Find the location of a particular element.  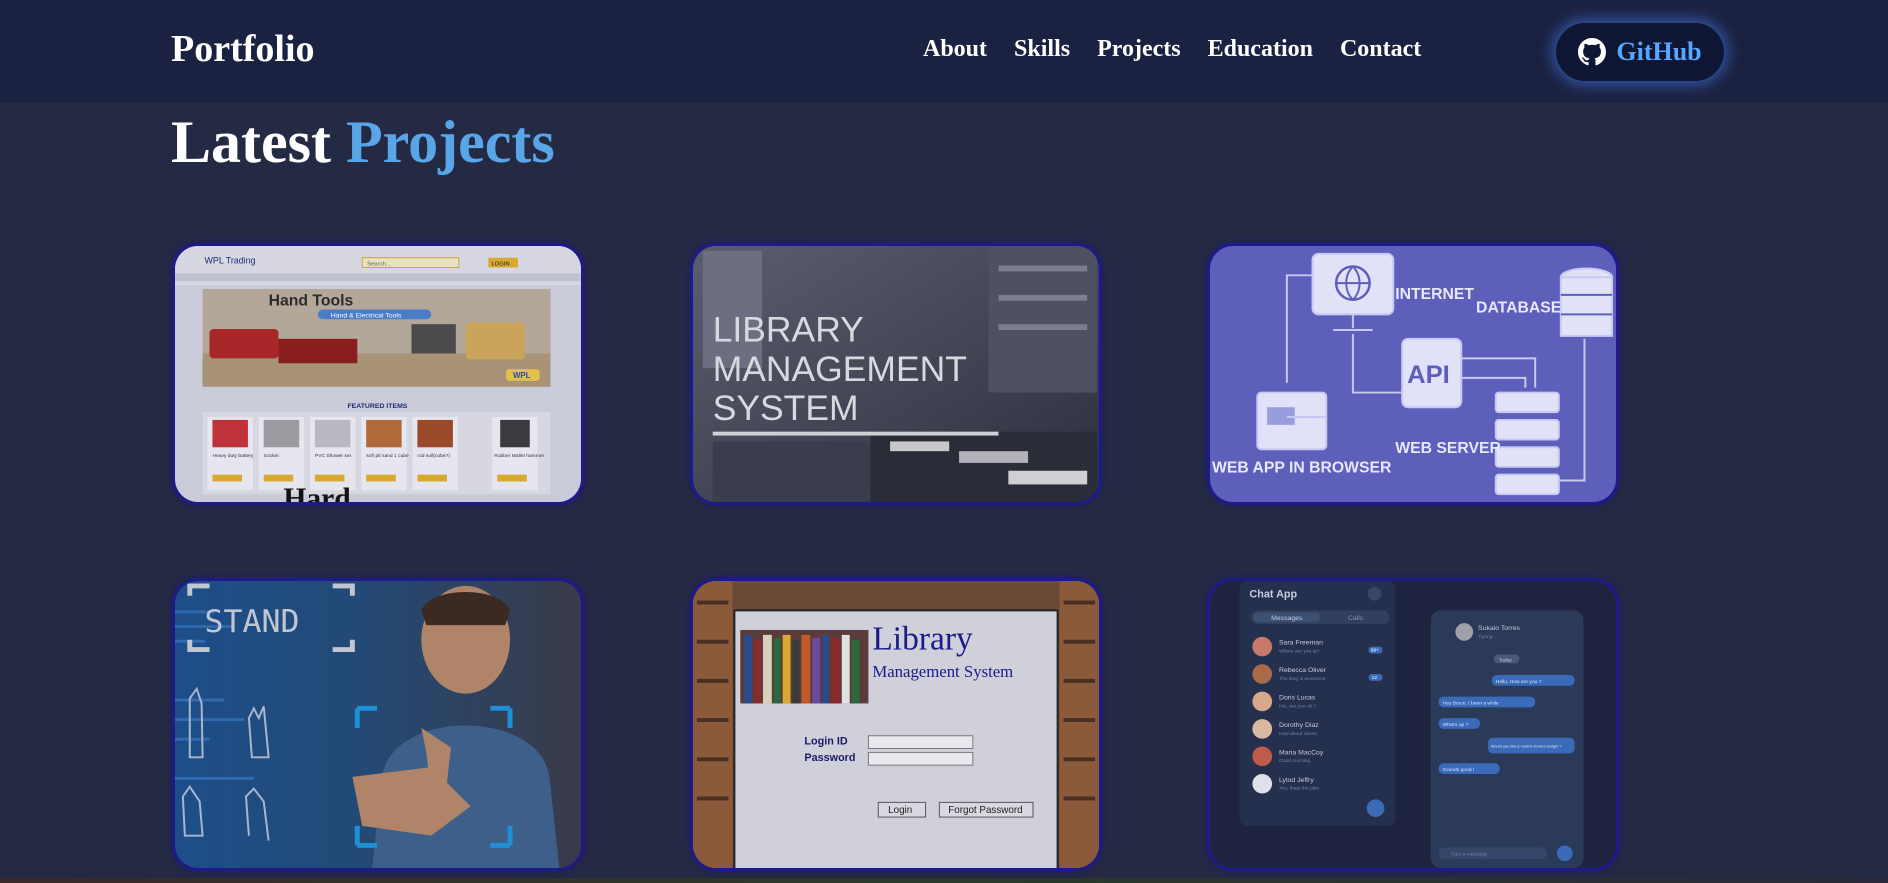

api-label: WEB SERVER is located at coordinates (1448, 448).